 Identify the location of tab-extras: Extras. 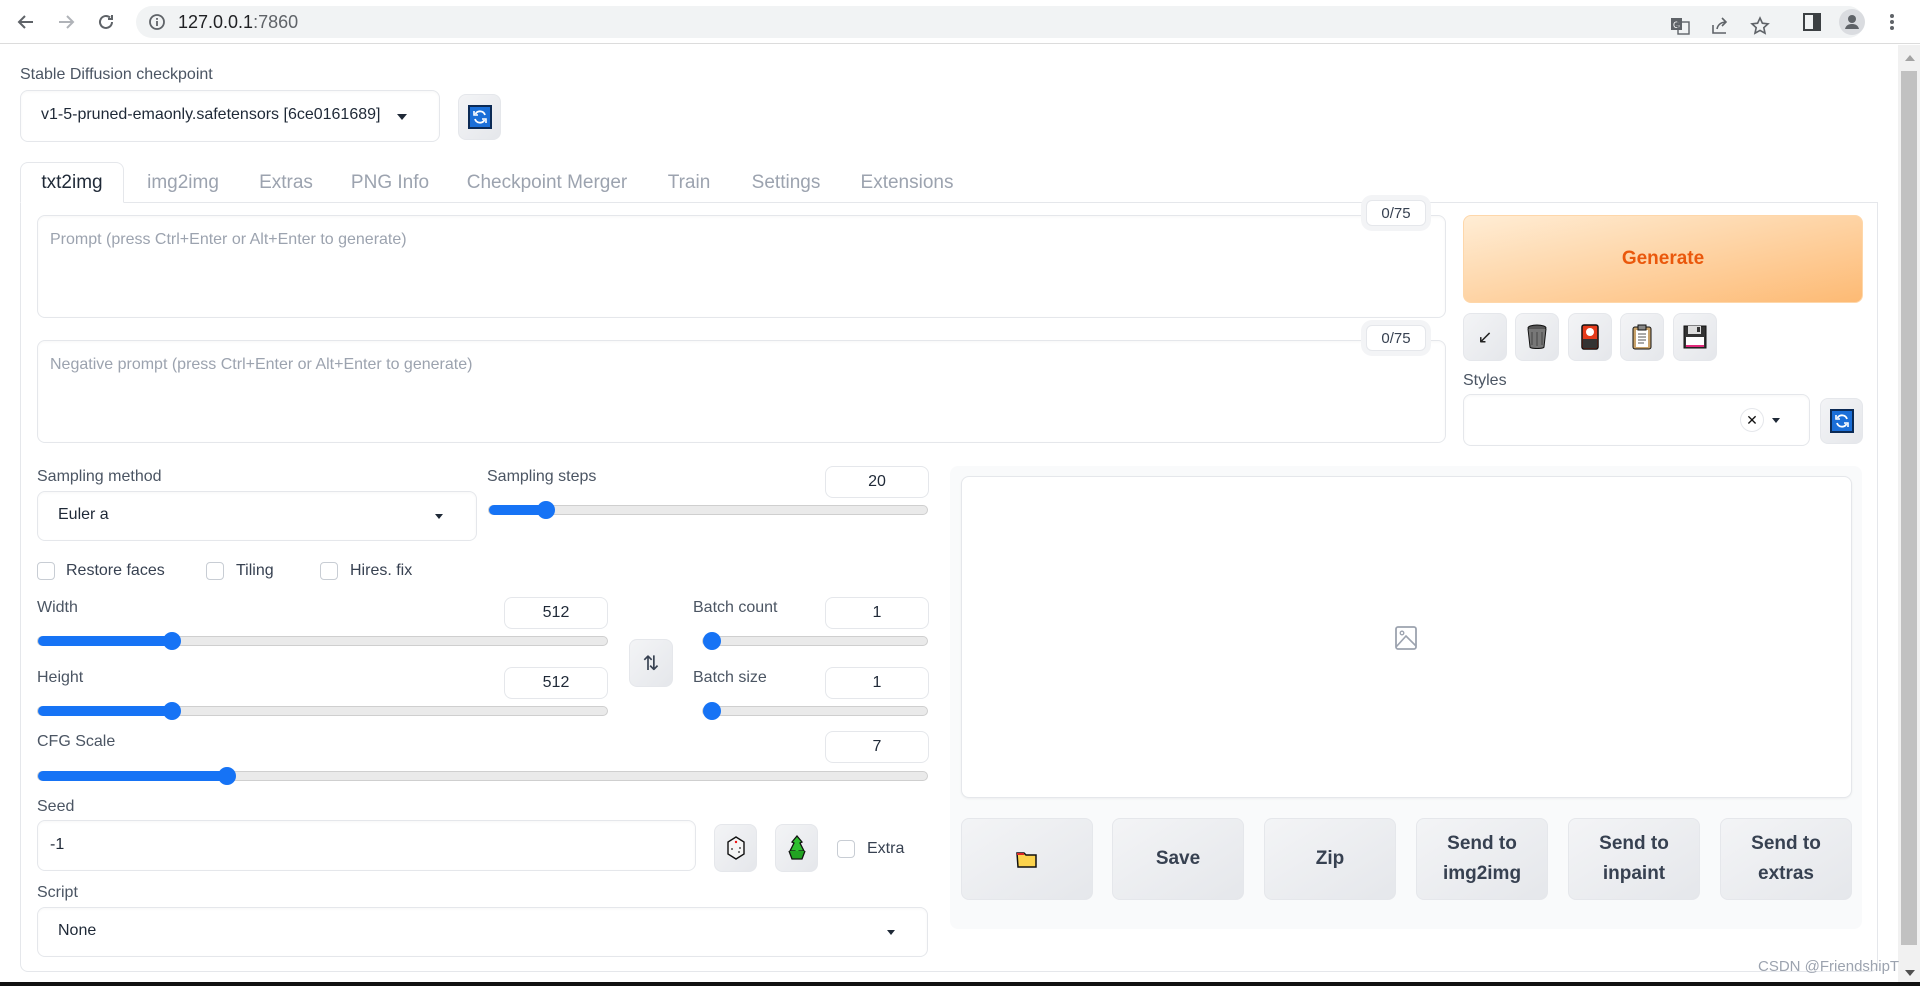
(286, 182).